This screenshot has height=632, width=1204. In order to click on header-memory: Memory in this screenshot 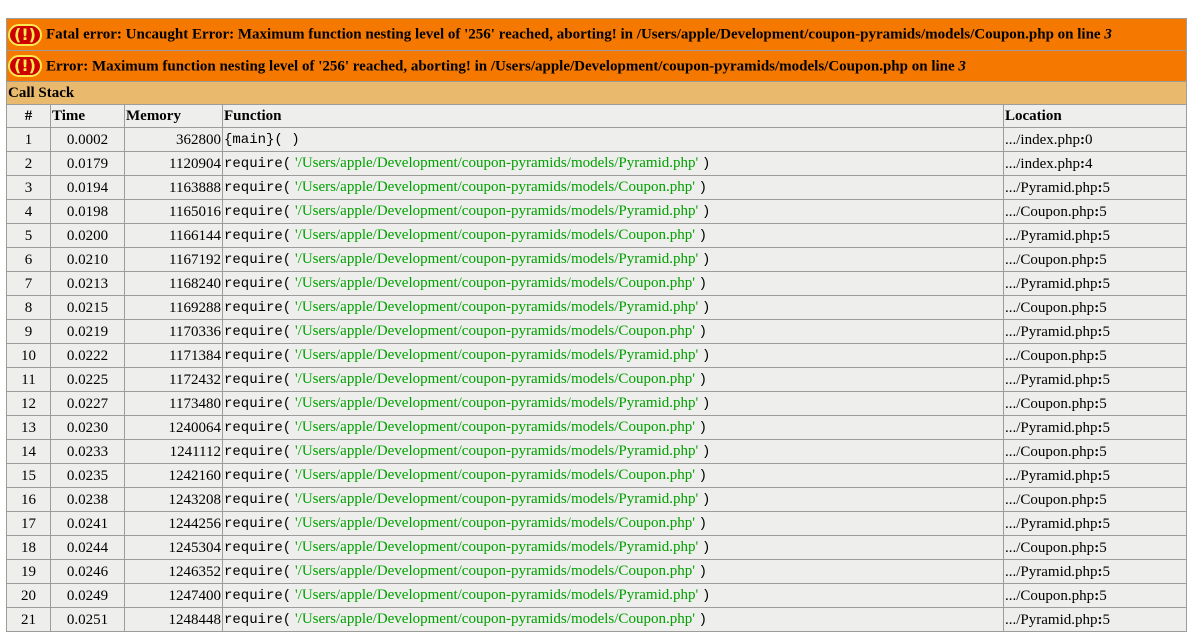, I will do `click(173, 116)`.